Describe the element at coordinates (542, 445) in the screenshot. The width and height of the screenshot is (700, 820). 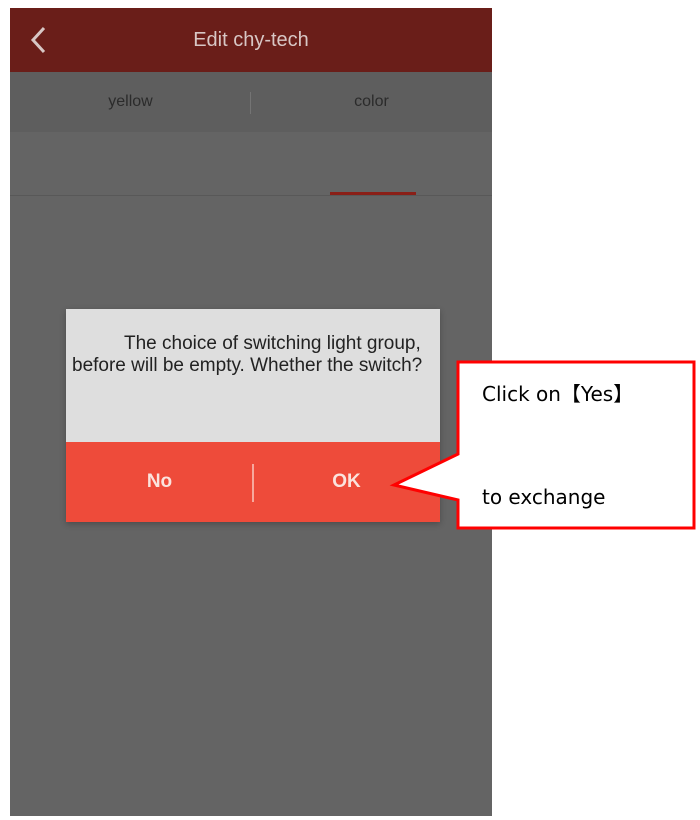
I see `callout-shape` at that location.